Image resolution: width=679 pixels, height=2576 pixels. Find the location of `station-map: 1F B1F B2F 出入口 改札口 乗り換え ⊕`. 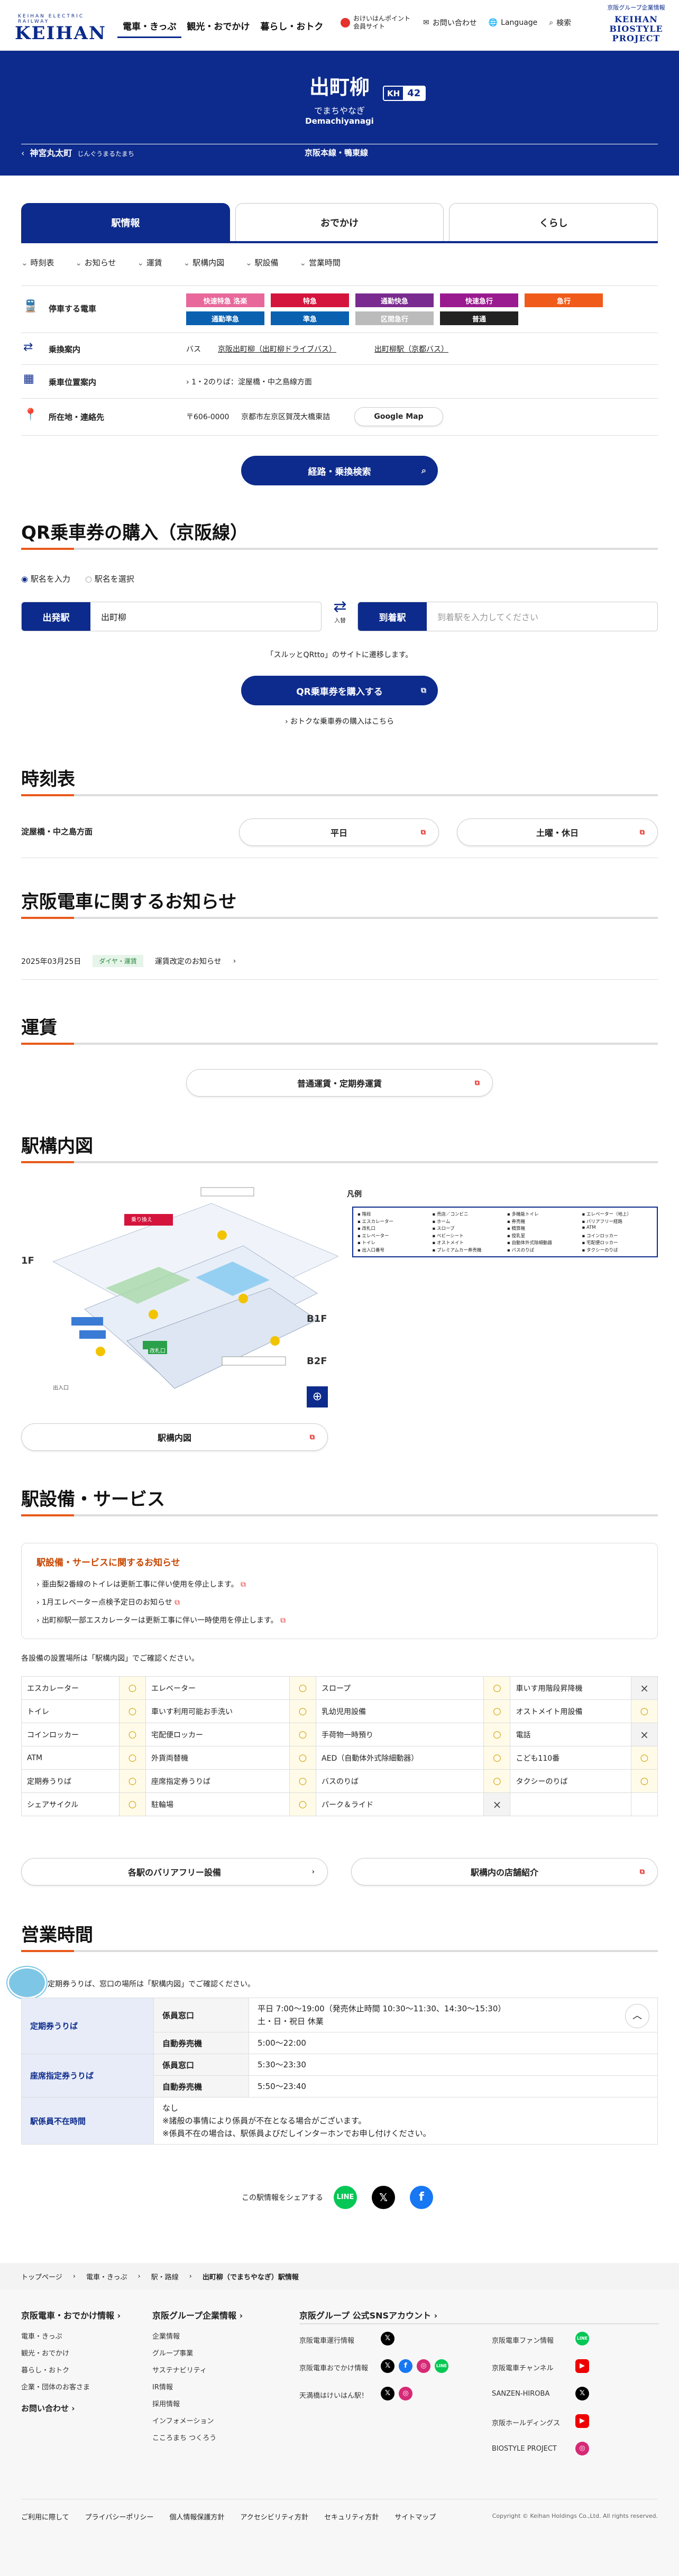

station-map: 1F B1F B2F 出入口 改札口 乗り換え ⊕ is located at coordinates (180, 1295).